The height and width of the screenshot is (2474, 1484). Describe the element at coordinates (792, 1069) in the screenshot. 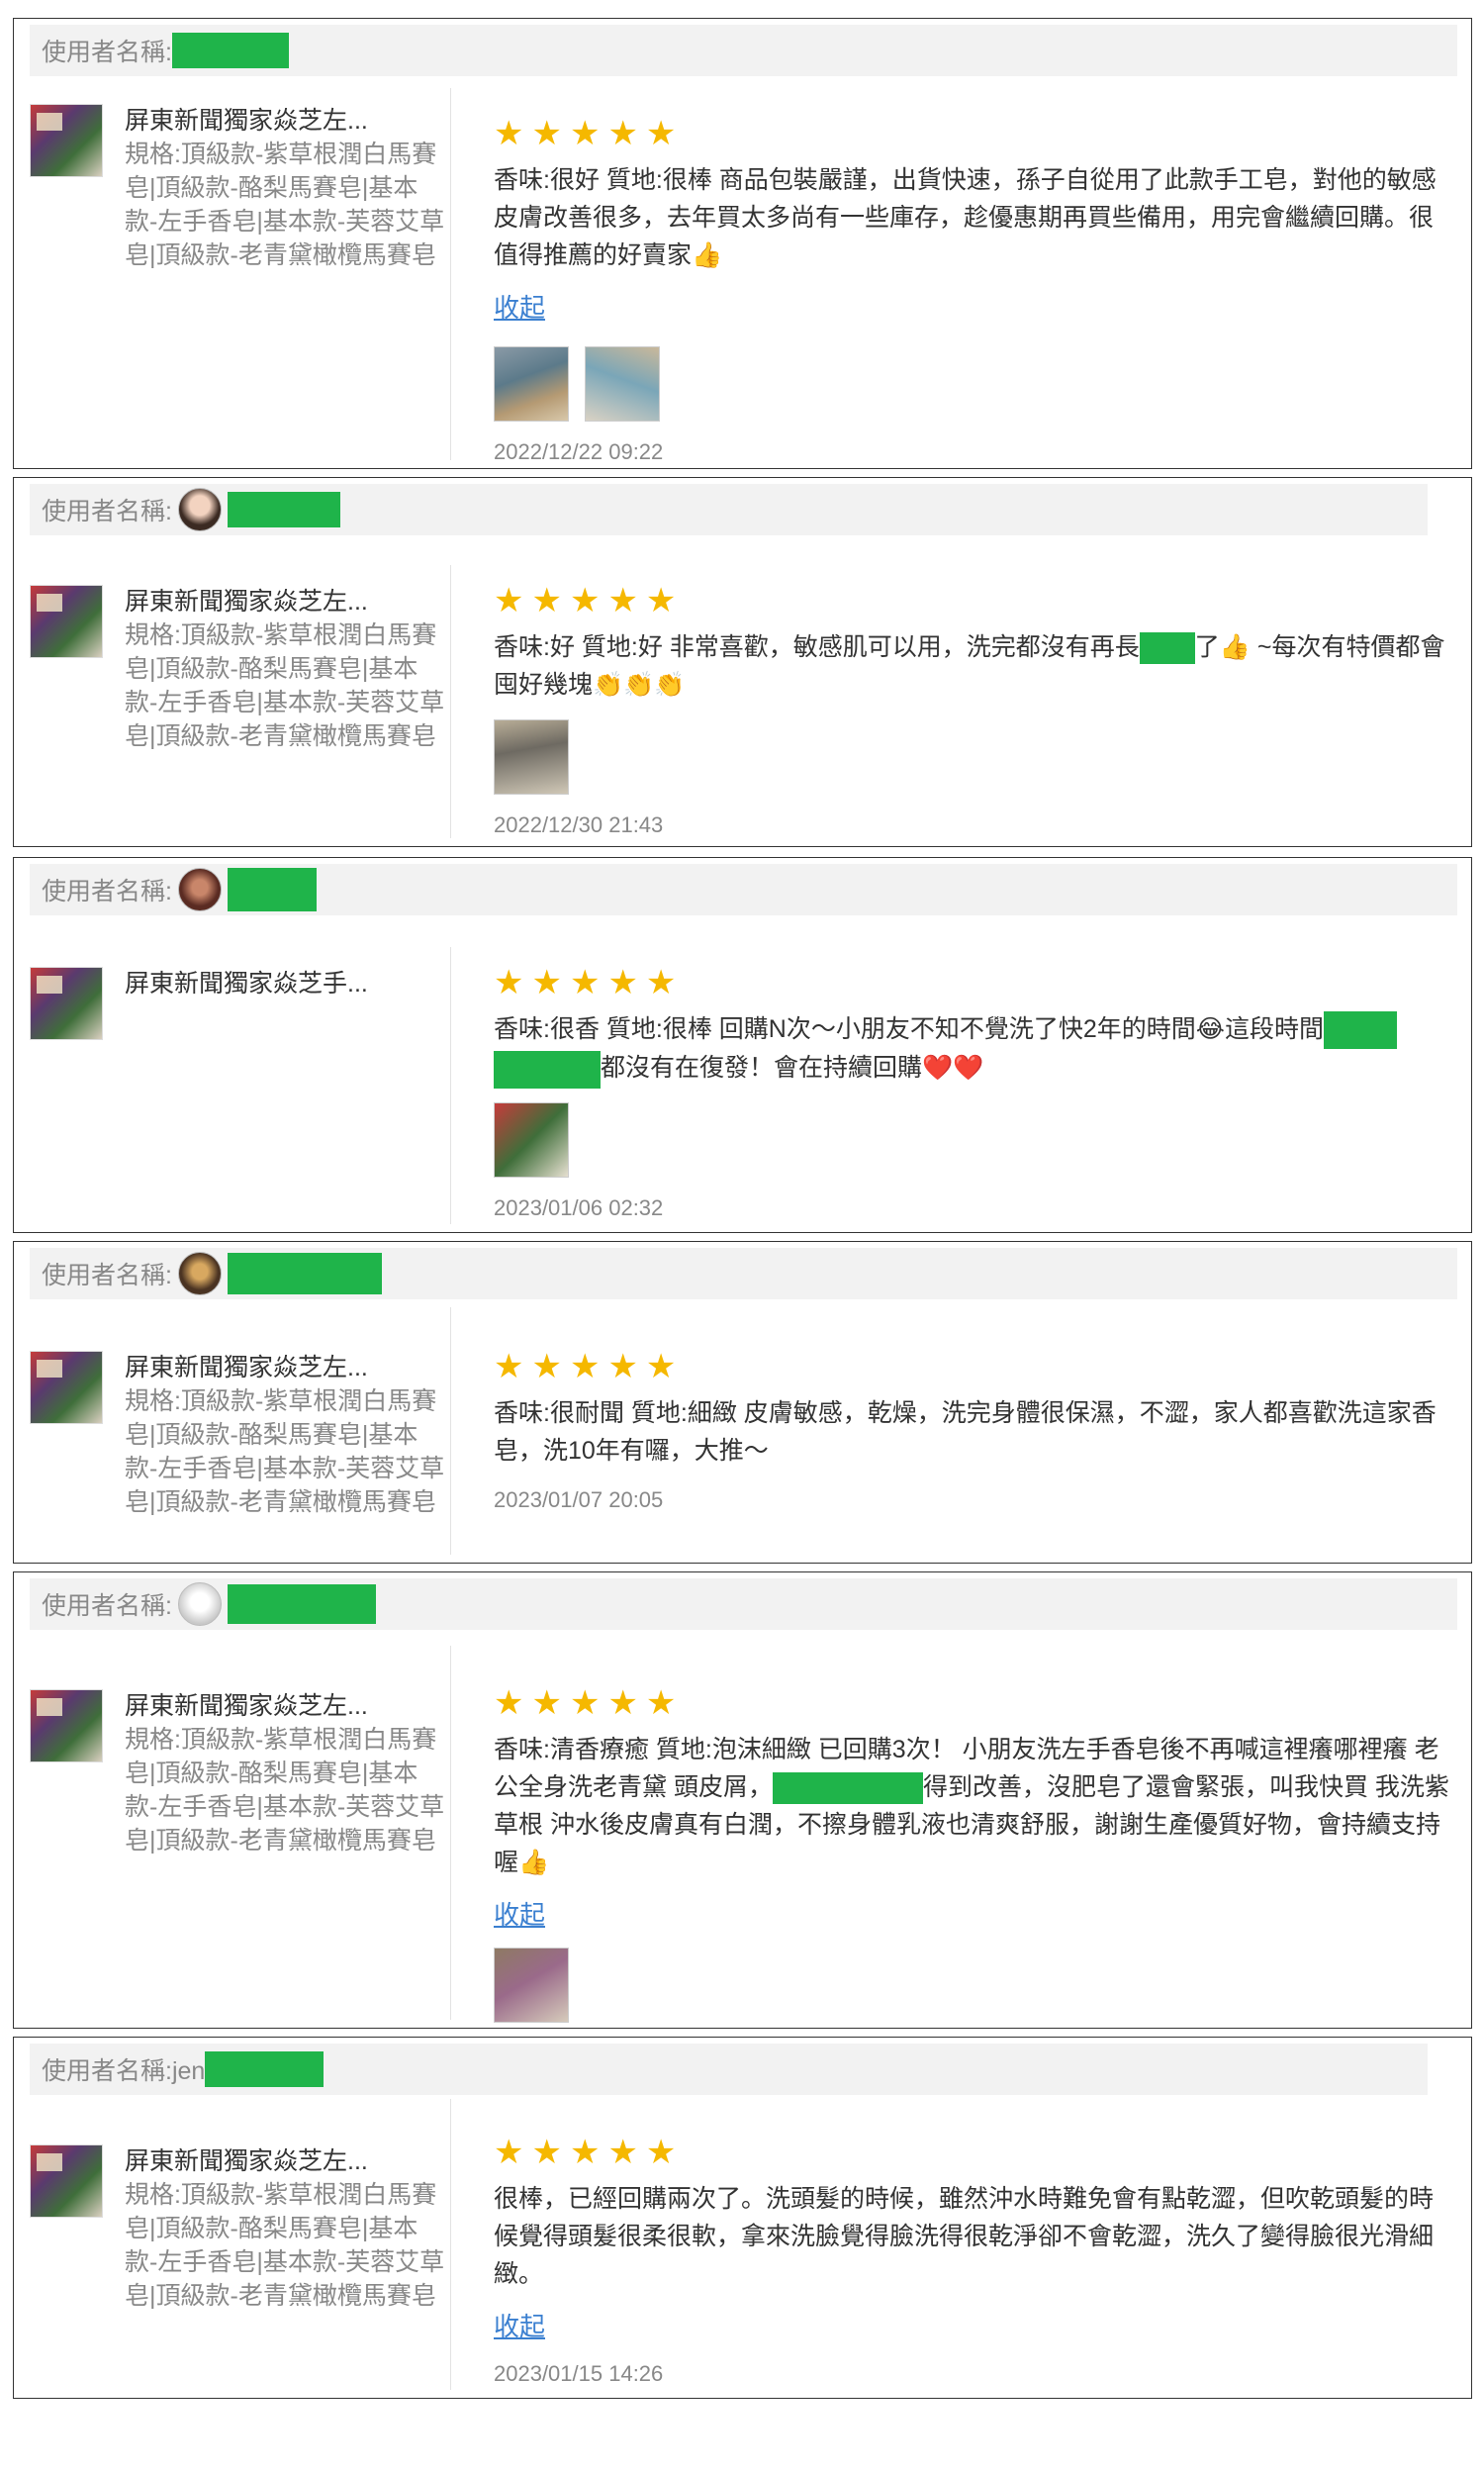

I see `review-content-part: 都沒有在復發！會在持續回購❤️❤️` at that location.